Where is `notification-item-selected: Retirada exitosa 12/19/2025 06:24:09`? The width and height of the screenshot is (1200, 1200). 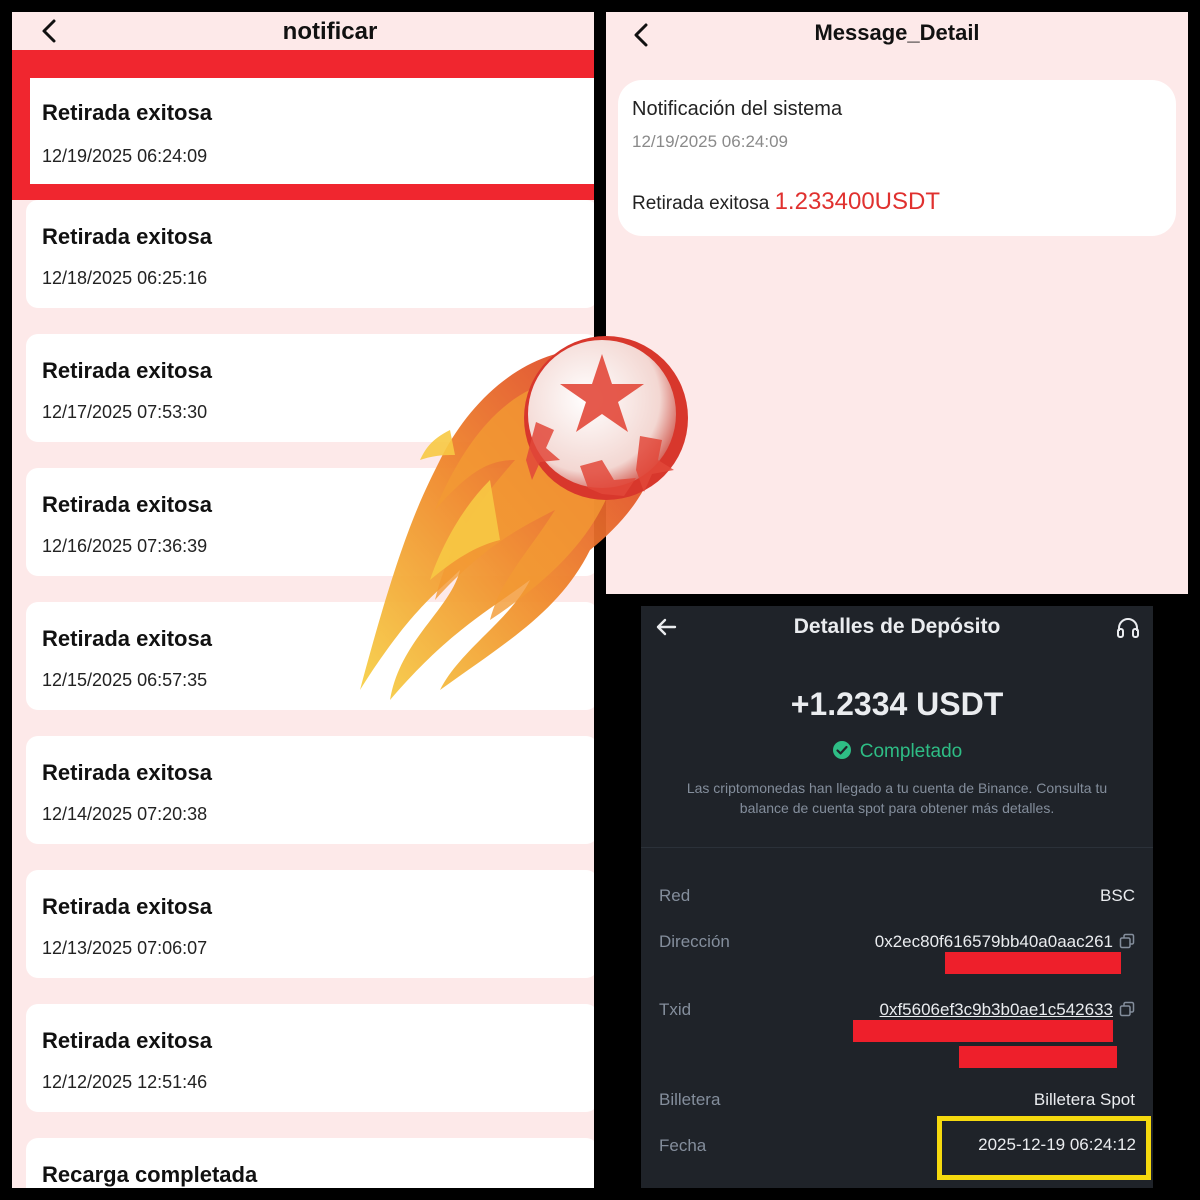
notification-item-selected: Retirada exitosa 12/19/2025 06:24:09 is located at coordinates (303, 131).